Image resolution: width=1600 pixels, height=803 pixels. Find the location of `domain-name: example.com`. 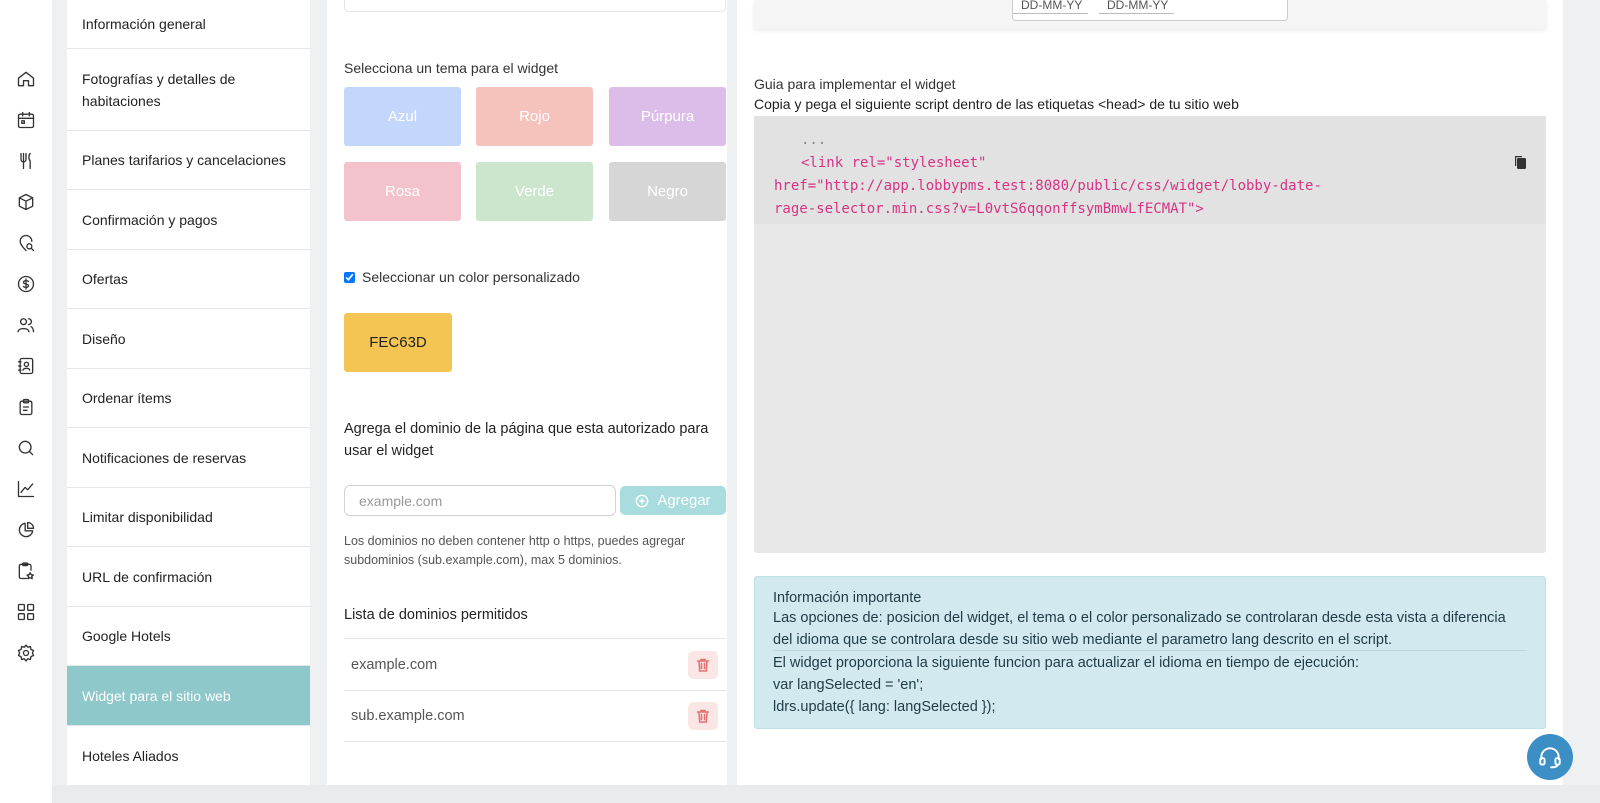

domain-name: example.com is located at coordinates (394, 664).